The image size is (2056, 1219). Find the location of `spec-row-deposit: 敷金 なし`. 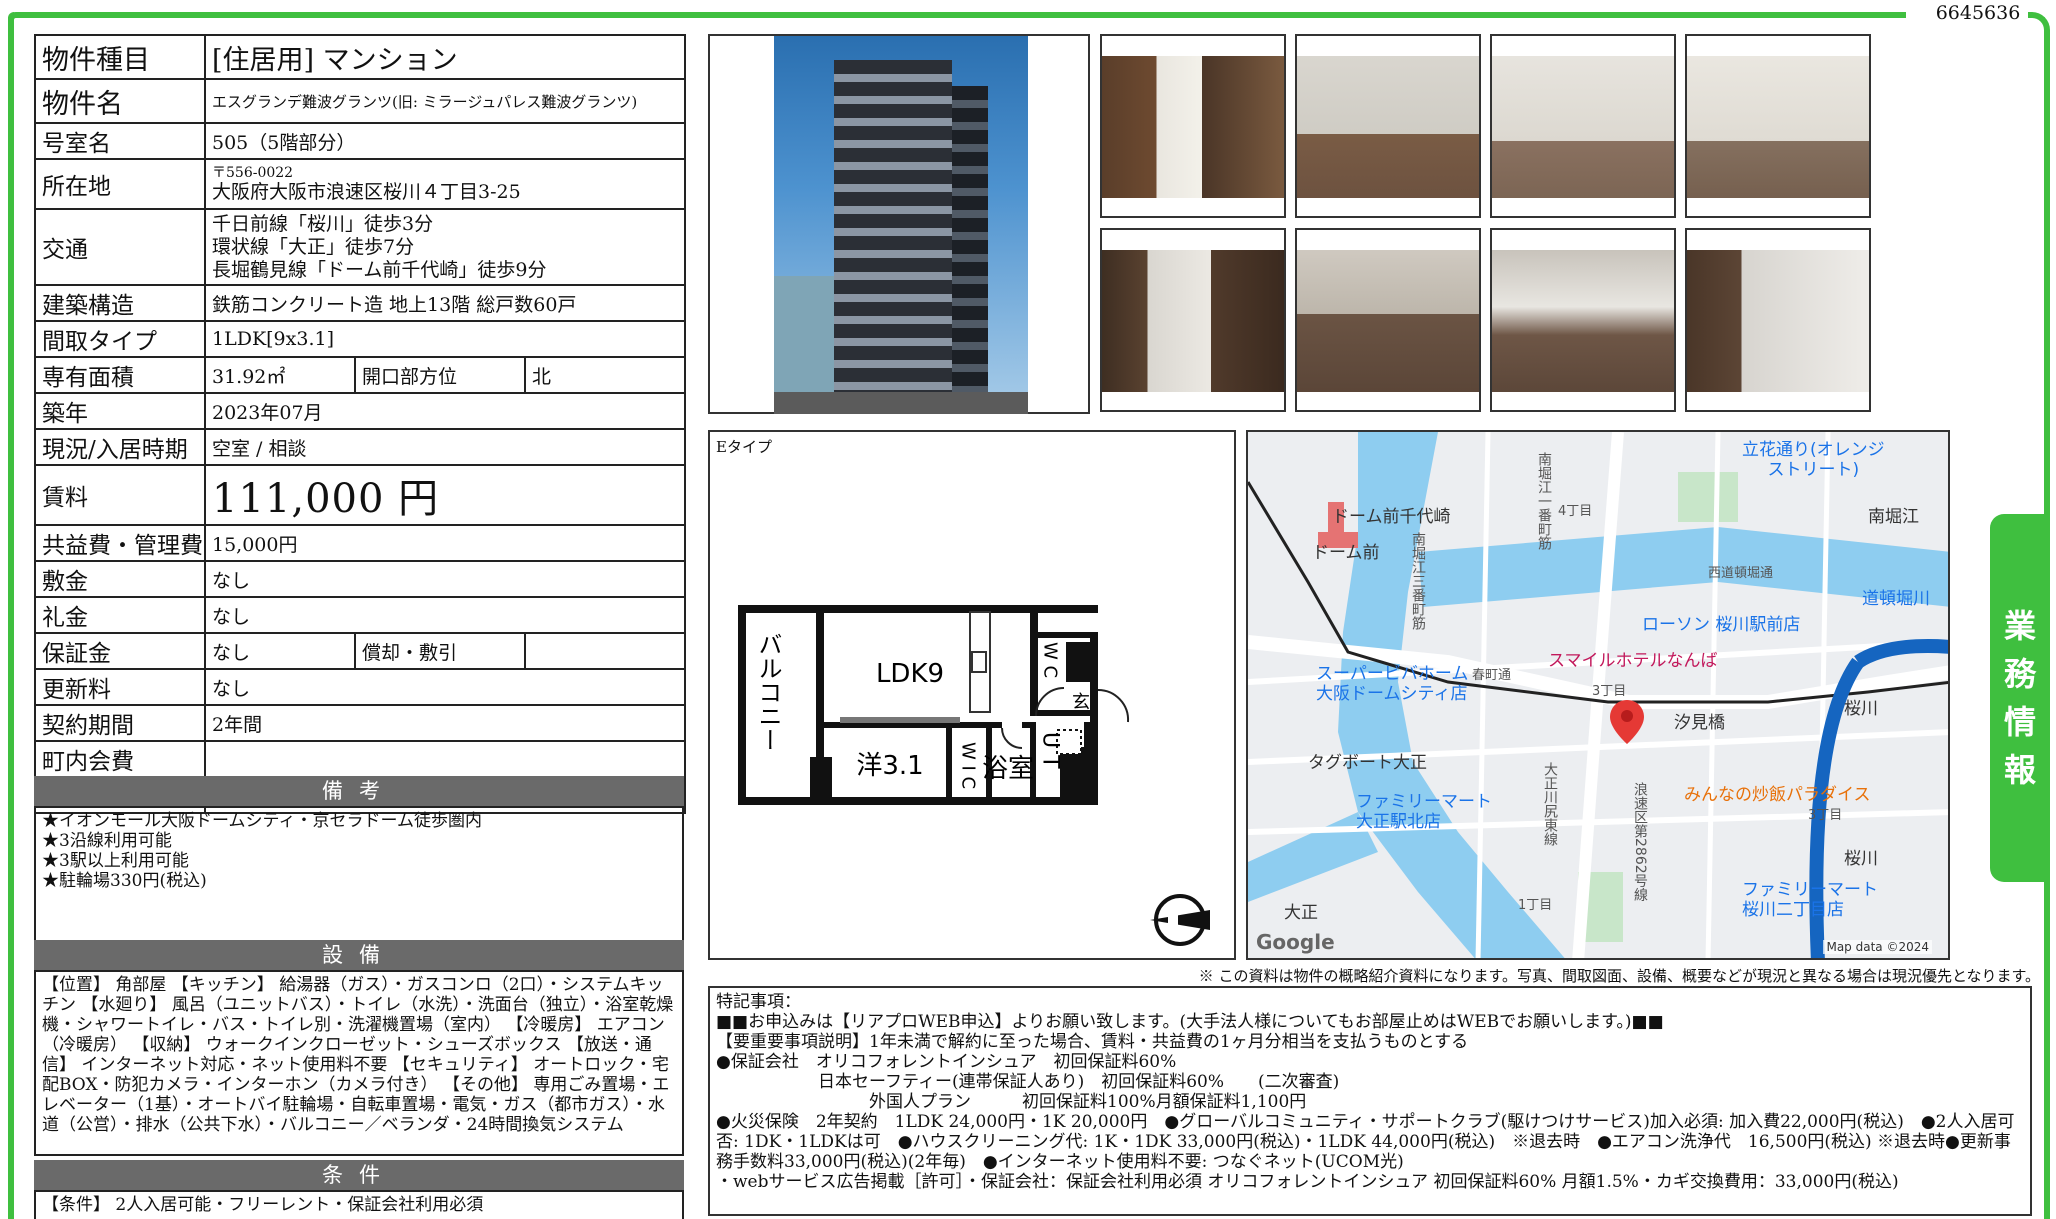

spec-row-deposit: 敷金 なし is located at coordinates (360, 579).